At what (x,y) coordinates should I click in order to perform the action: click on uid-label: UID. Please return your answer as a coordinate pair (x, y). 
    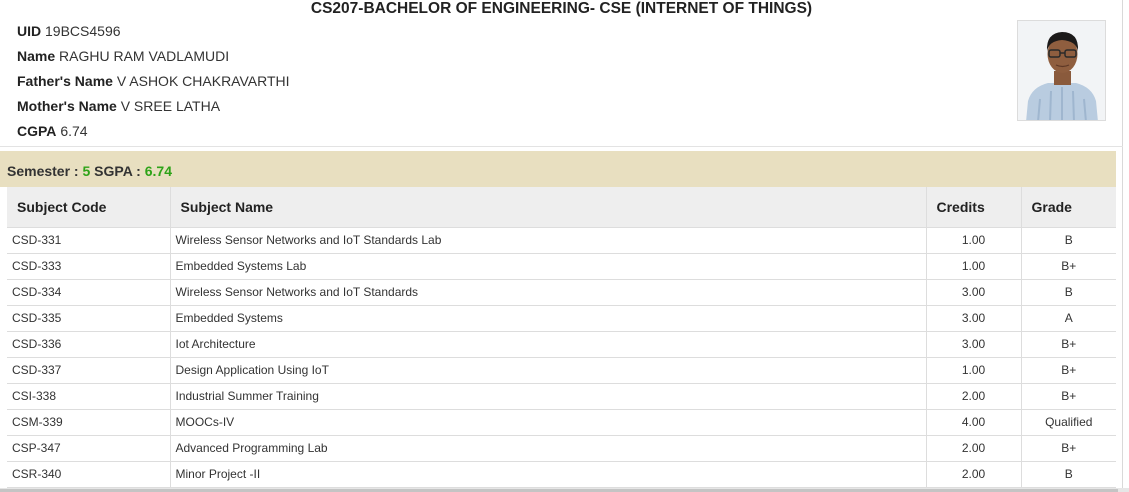
    Looking at the image, I should click on (29, 31).